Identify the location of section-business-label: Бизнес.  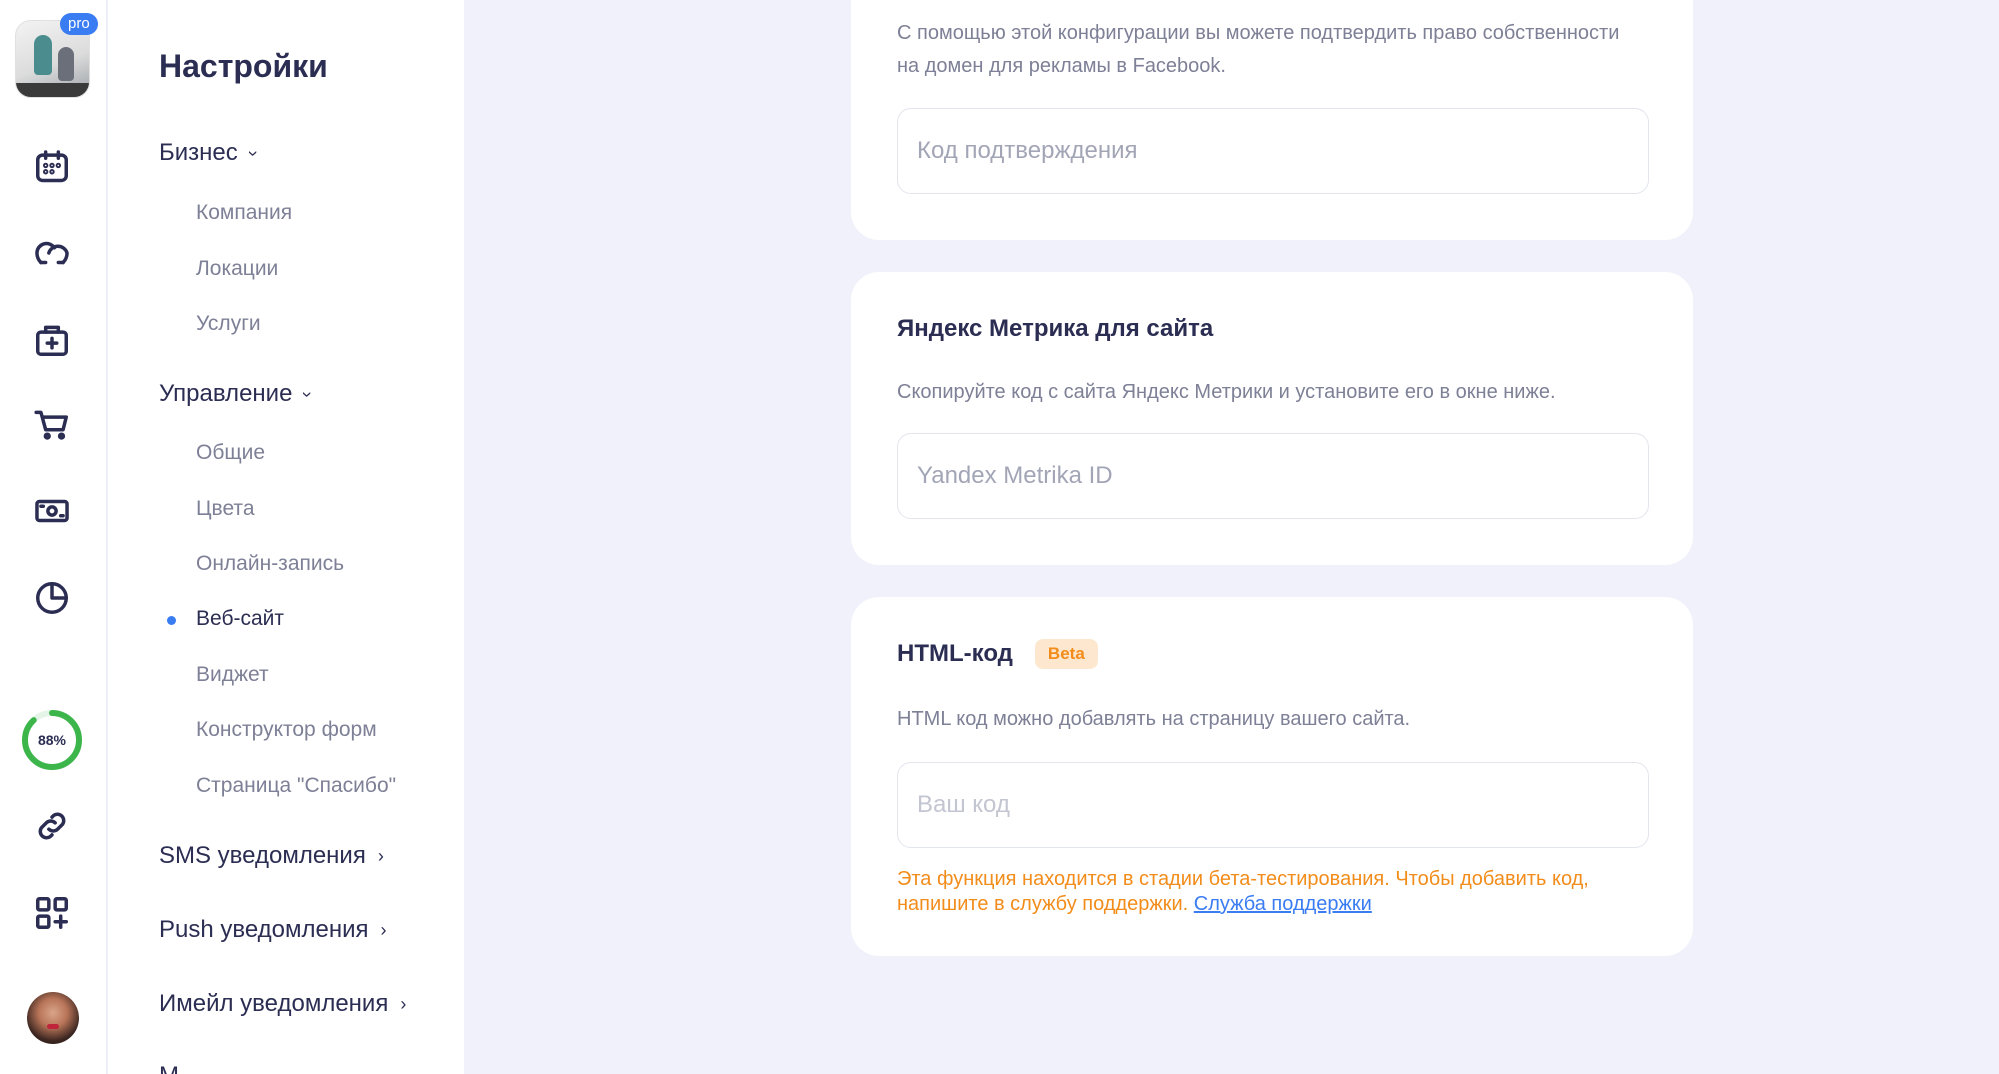
(198, 152).